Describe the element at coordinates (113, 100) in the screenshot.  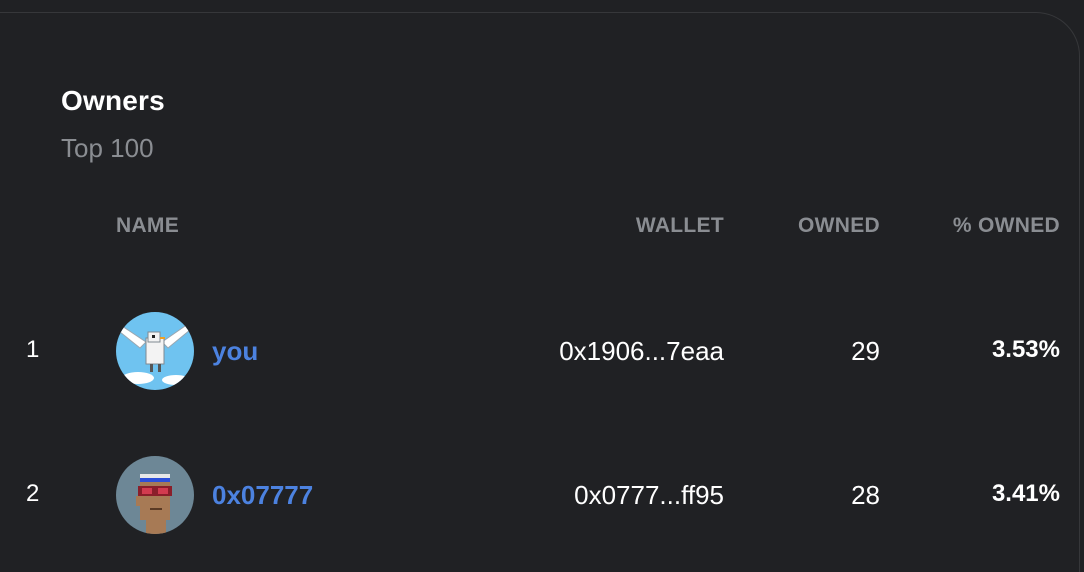
I see `section-title: Owners` at that location.